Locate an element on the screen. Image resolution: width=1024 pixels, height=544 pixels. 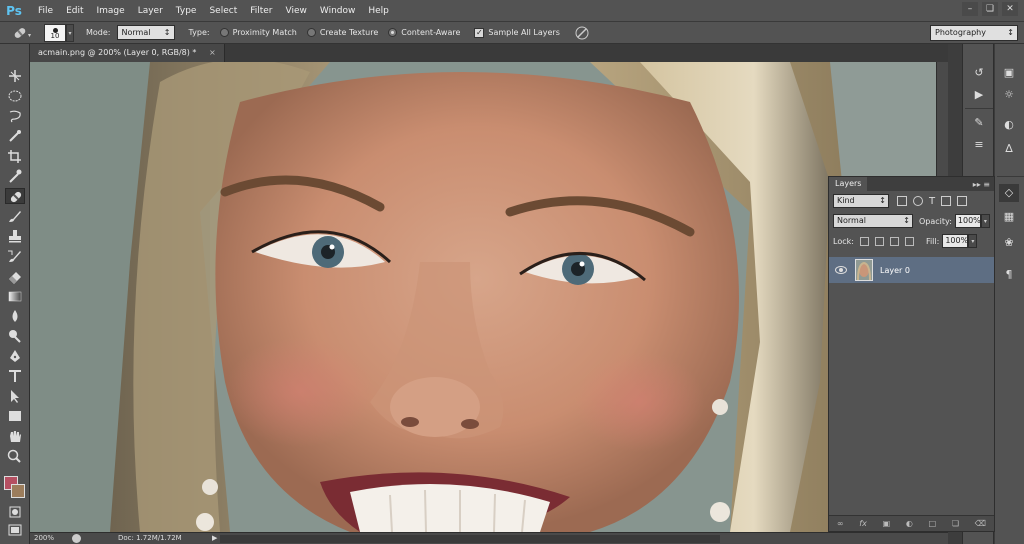
color-panel-icon: ◐ is located at coordinates (1009, 125).